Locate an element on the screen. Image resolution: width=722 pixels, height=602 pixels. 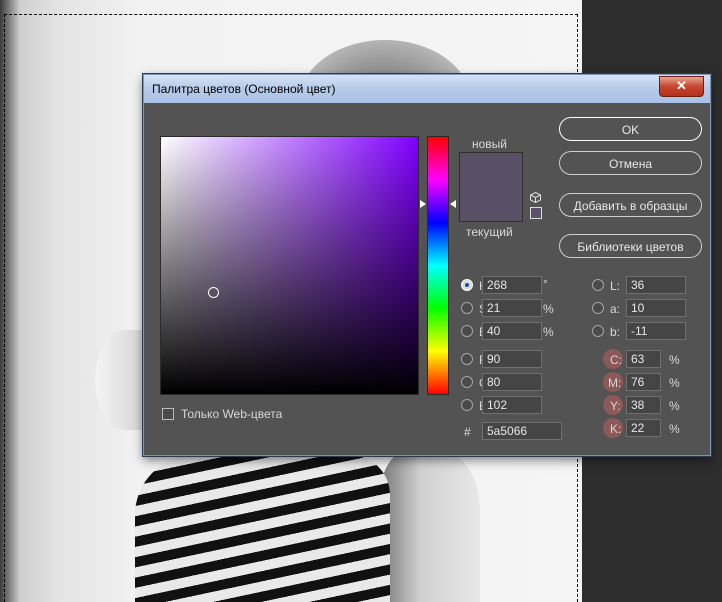
r-input: 90 is located at coordinates (512, 359).